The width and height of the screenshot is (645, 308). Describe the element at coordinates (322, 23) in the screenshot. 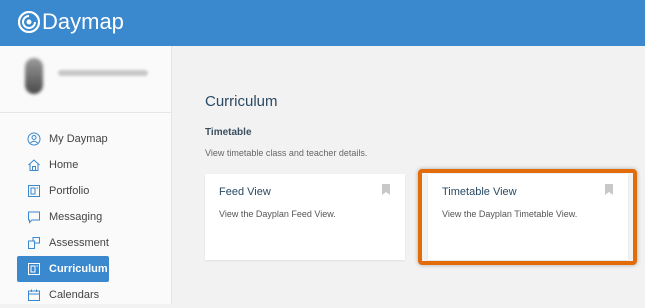

I see `top-bar: Daymap` at that location.